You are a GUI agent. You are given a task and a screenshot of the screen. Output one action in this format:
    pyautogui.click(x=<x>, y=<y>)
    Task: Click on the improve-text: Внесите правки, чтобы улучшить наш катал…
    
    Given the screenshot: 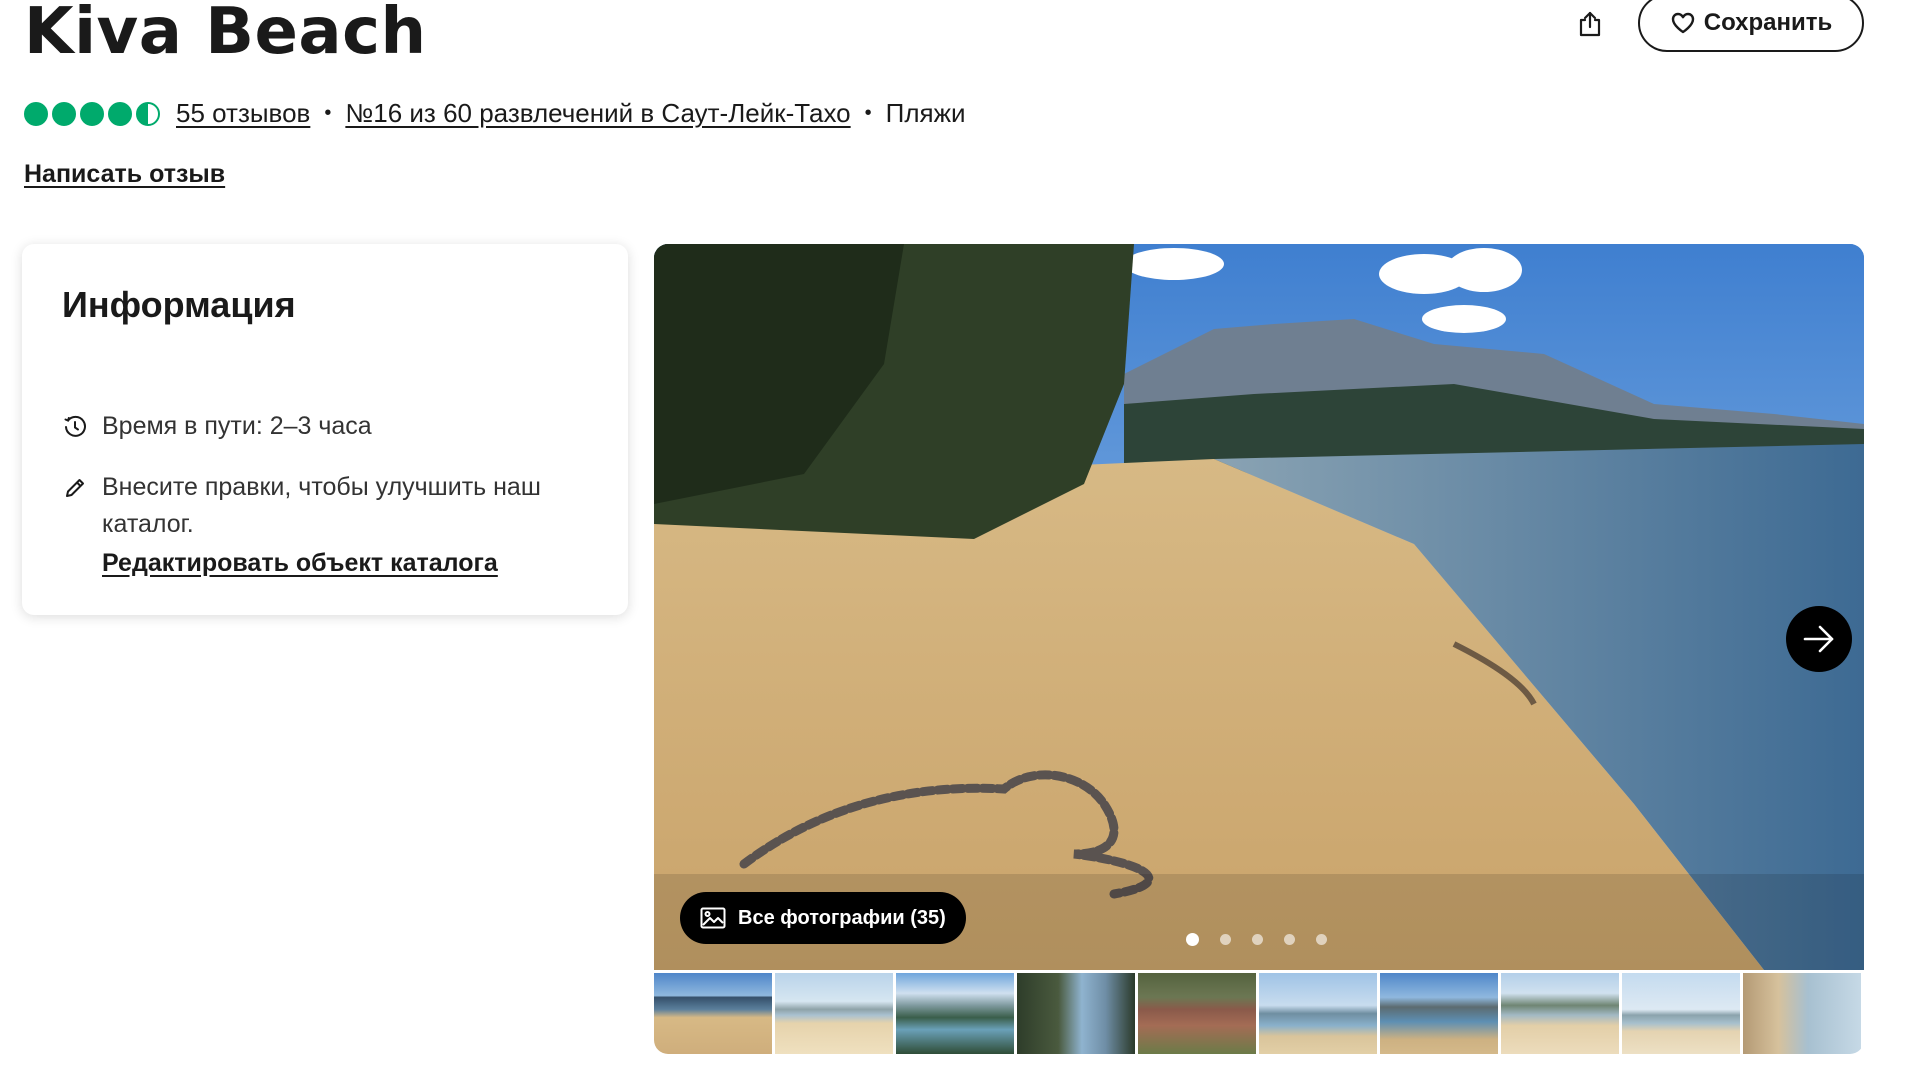 What is the action you would take?
    pyautogui.click(x=321, y=505)
    